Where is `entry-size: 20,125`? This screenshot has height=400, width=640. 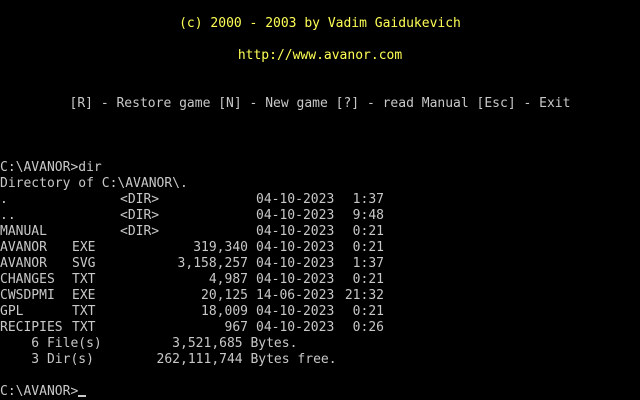
entry-size: 20,125 is located at coordinates (224, 295).